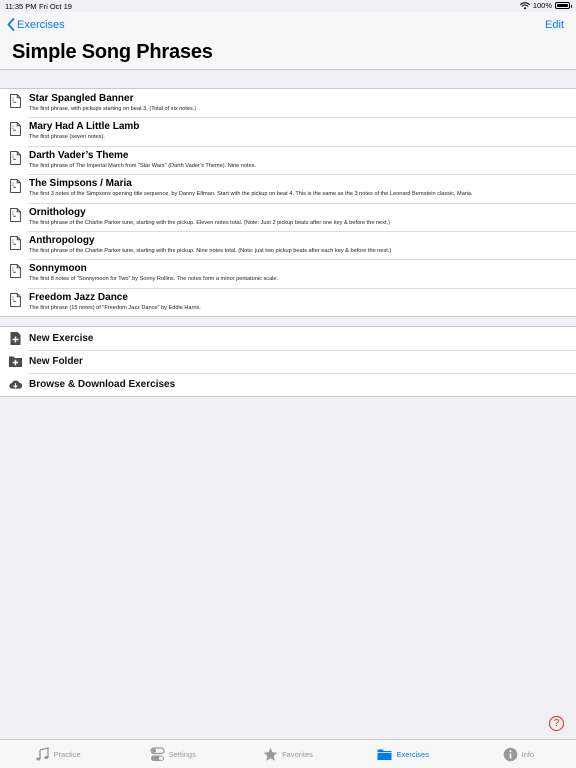 This screenshot has height=768, width=576. Describe the element at coordinates (528, 754) in the screenshot. I see `tab-info-label: Info` at that location.